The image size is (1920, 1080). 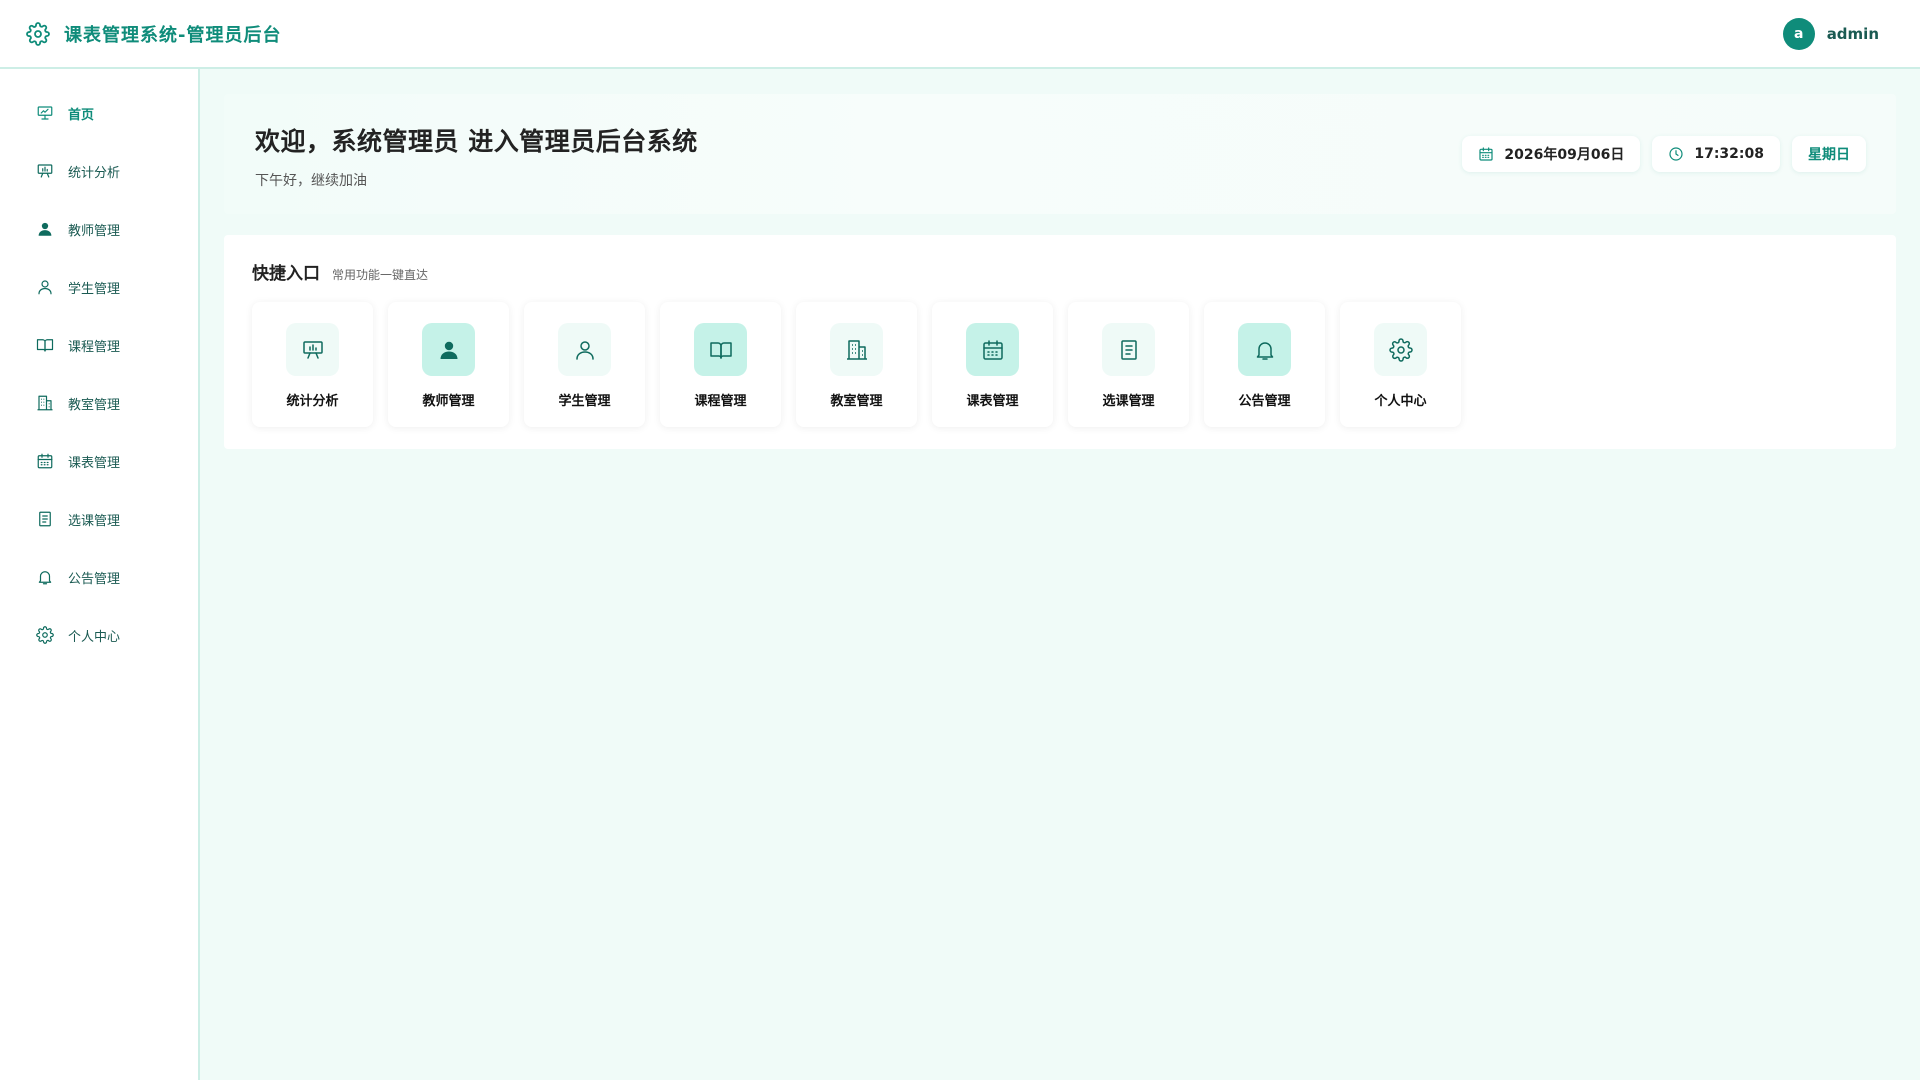 I want to click on sidebar-item-students: 学生管理, so click(x=99, y=287).